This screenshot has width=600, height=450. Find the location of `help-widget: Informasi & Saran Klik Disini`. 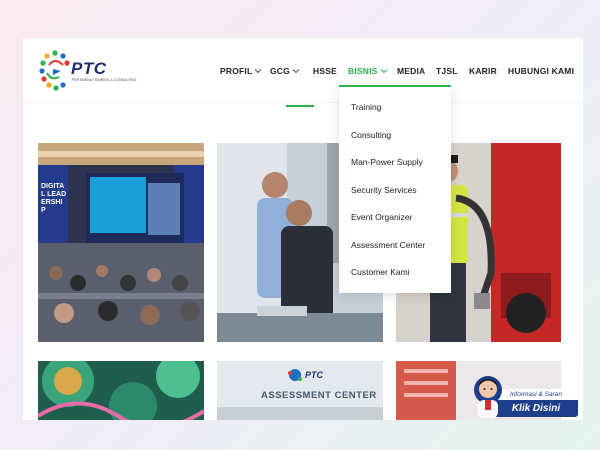

help-widget: Informasi & Saran Klik Disini is located at coordinates (526, 397).